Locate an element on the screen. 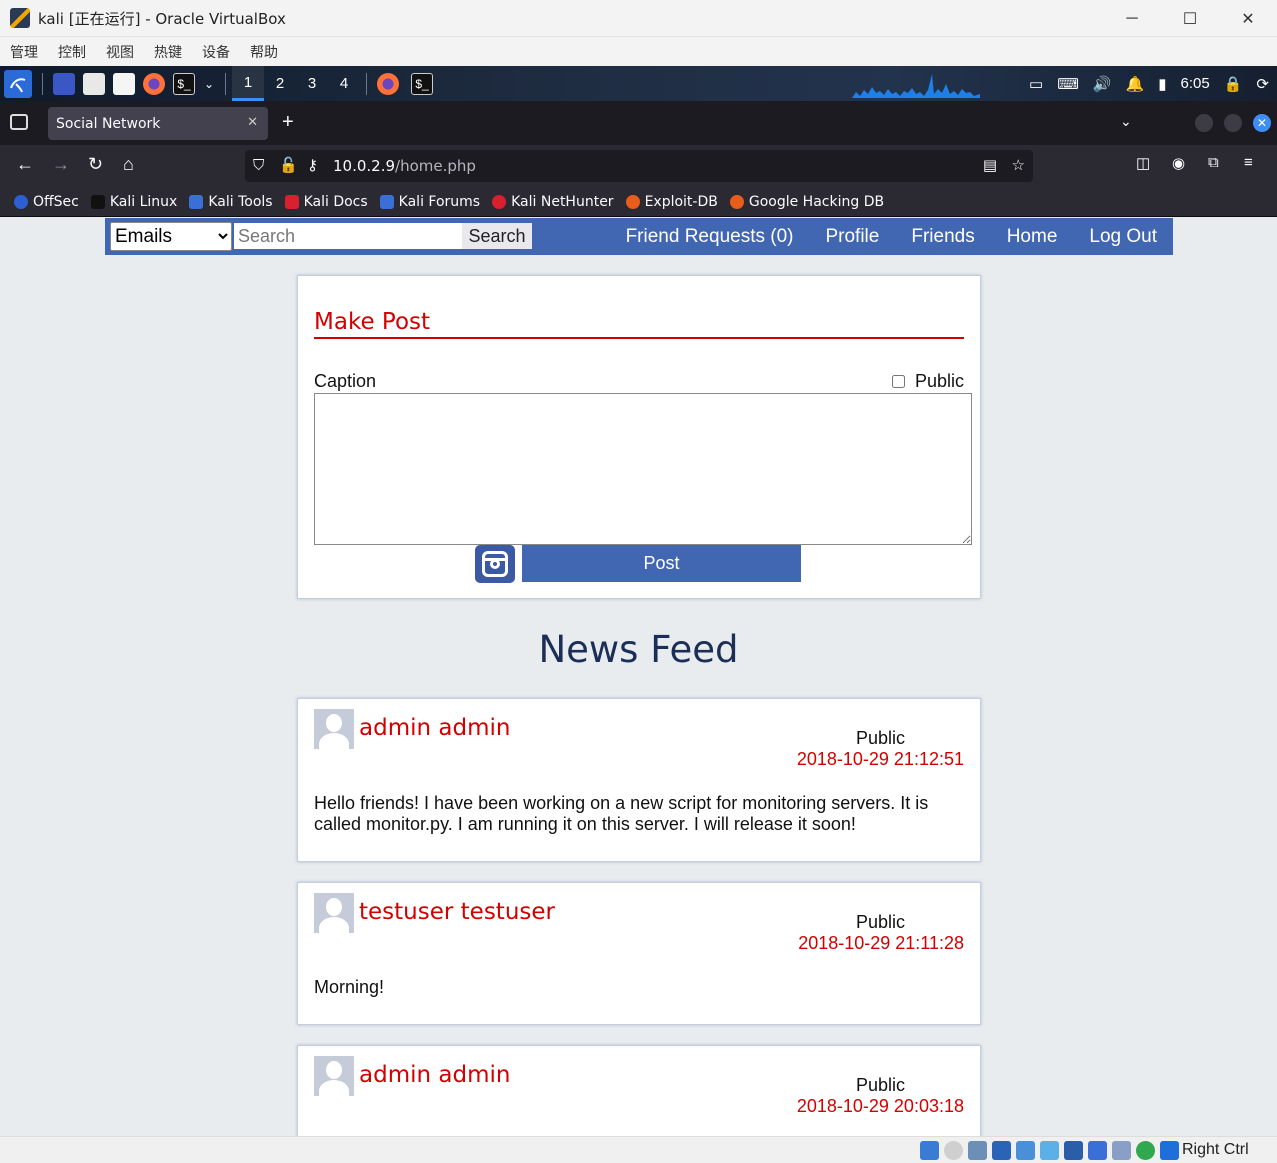 The image size is (1277, 1163). show-desktop-icon is located at coordinates (64, 83).